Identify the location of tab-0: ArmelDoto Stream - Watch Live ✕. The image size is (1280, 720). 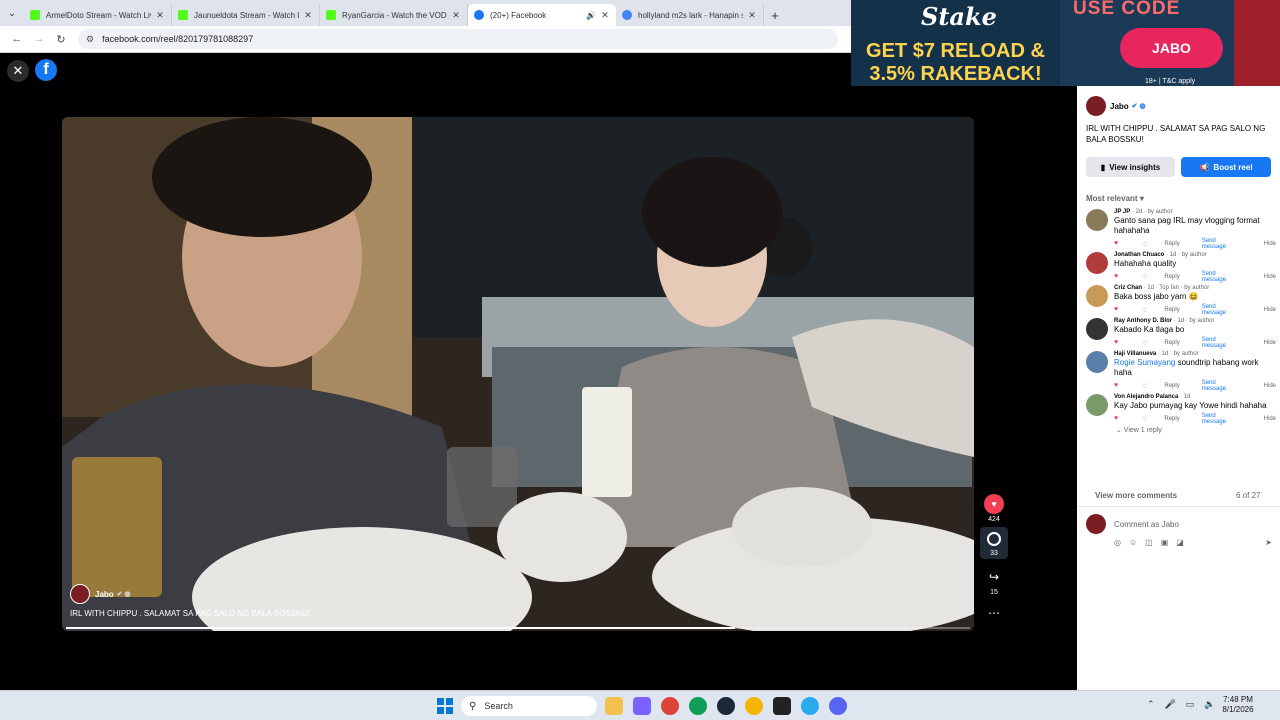
(98, 15).